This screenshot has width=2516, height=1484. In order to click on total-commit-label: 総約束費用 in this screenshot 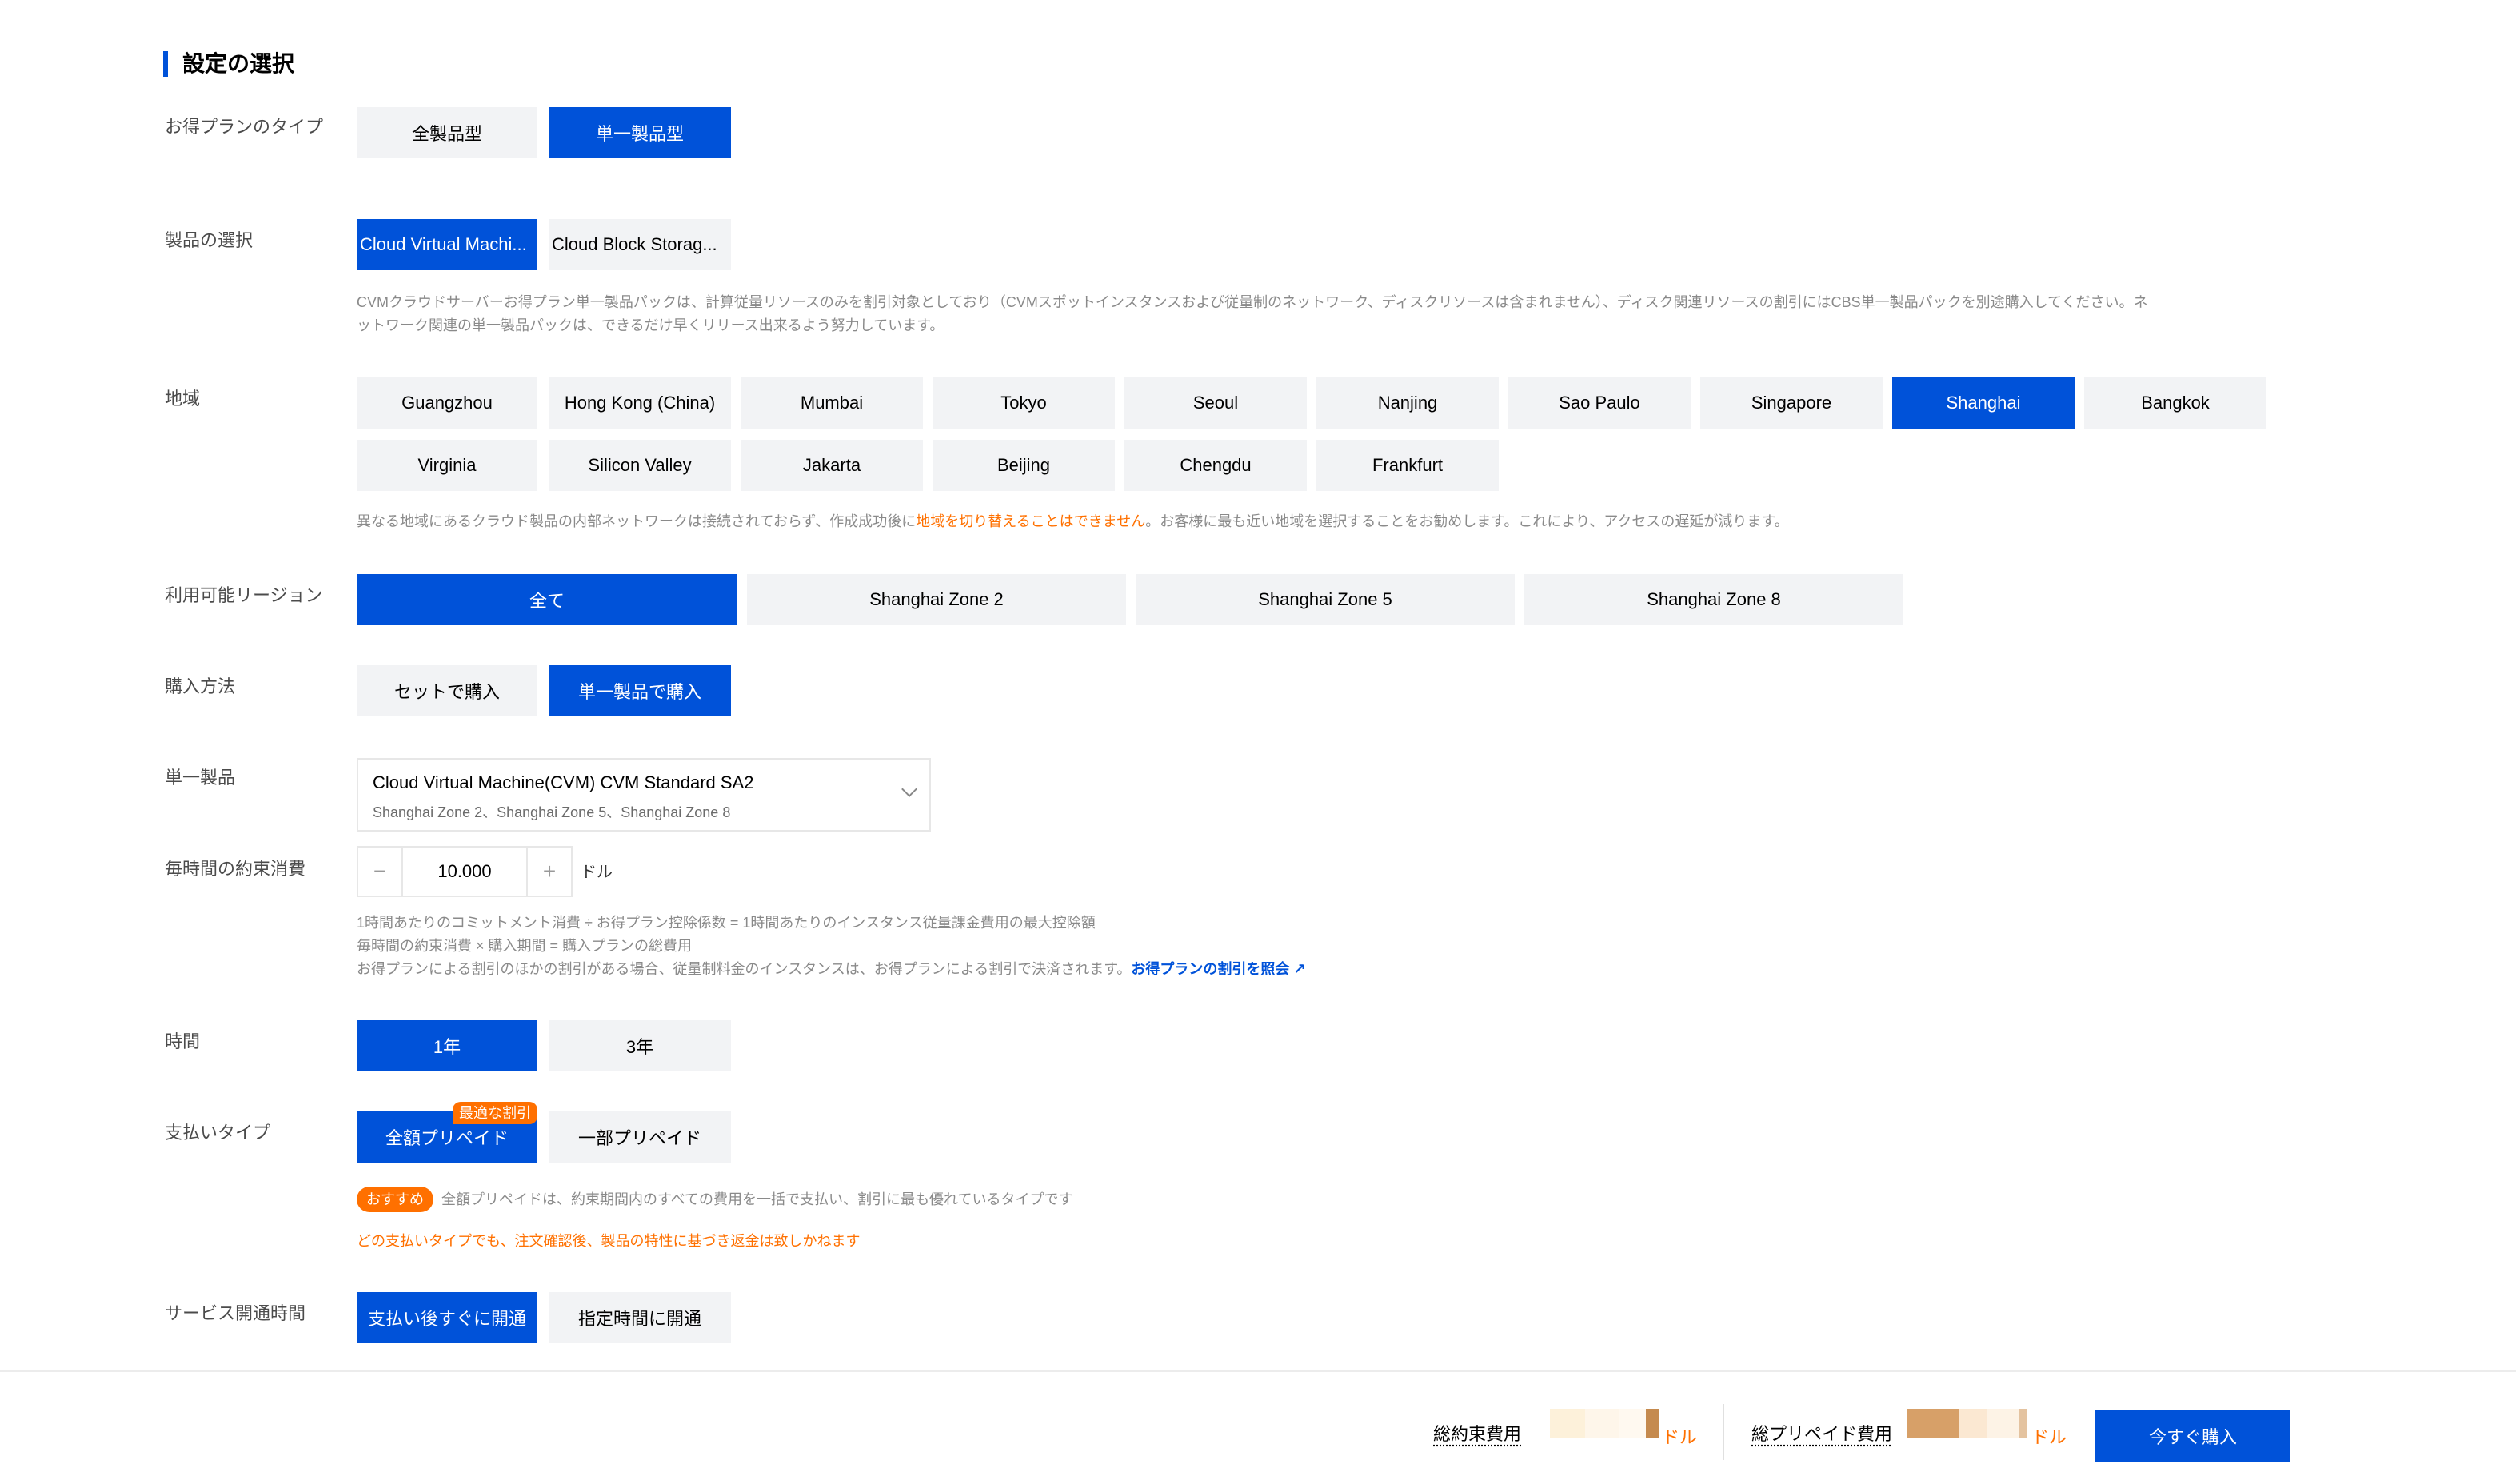, I will do `click(1477, 1433)`.